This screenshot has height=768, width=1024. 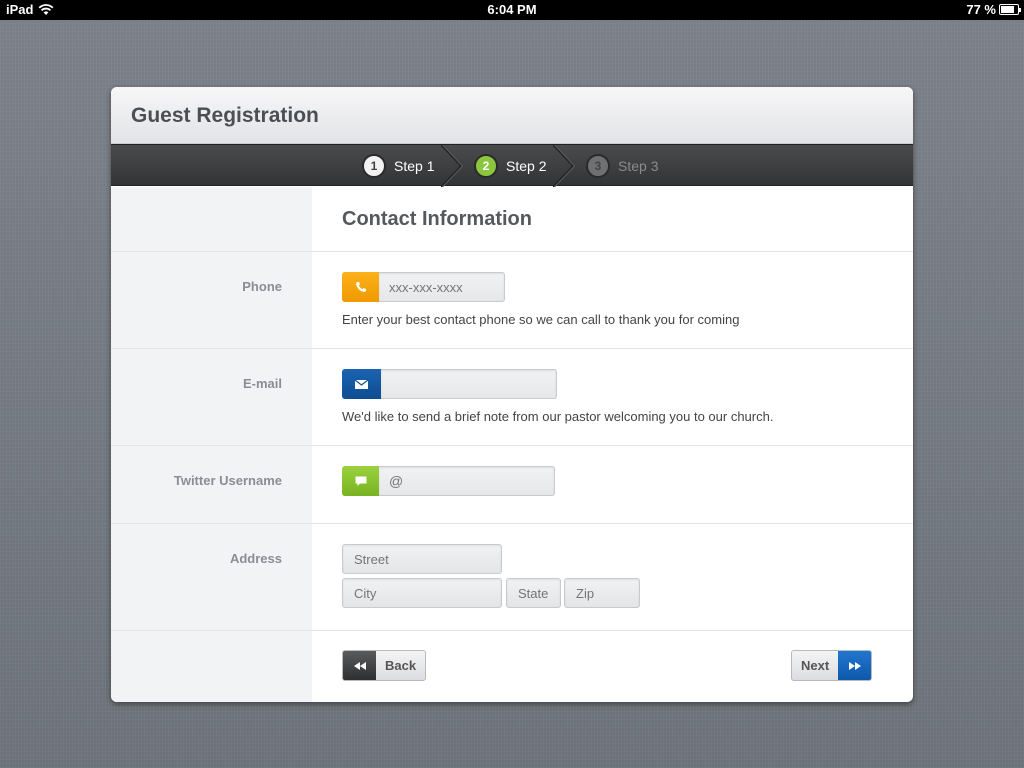 I want to click on next-button-label: Next, so click(x=815, y=665).